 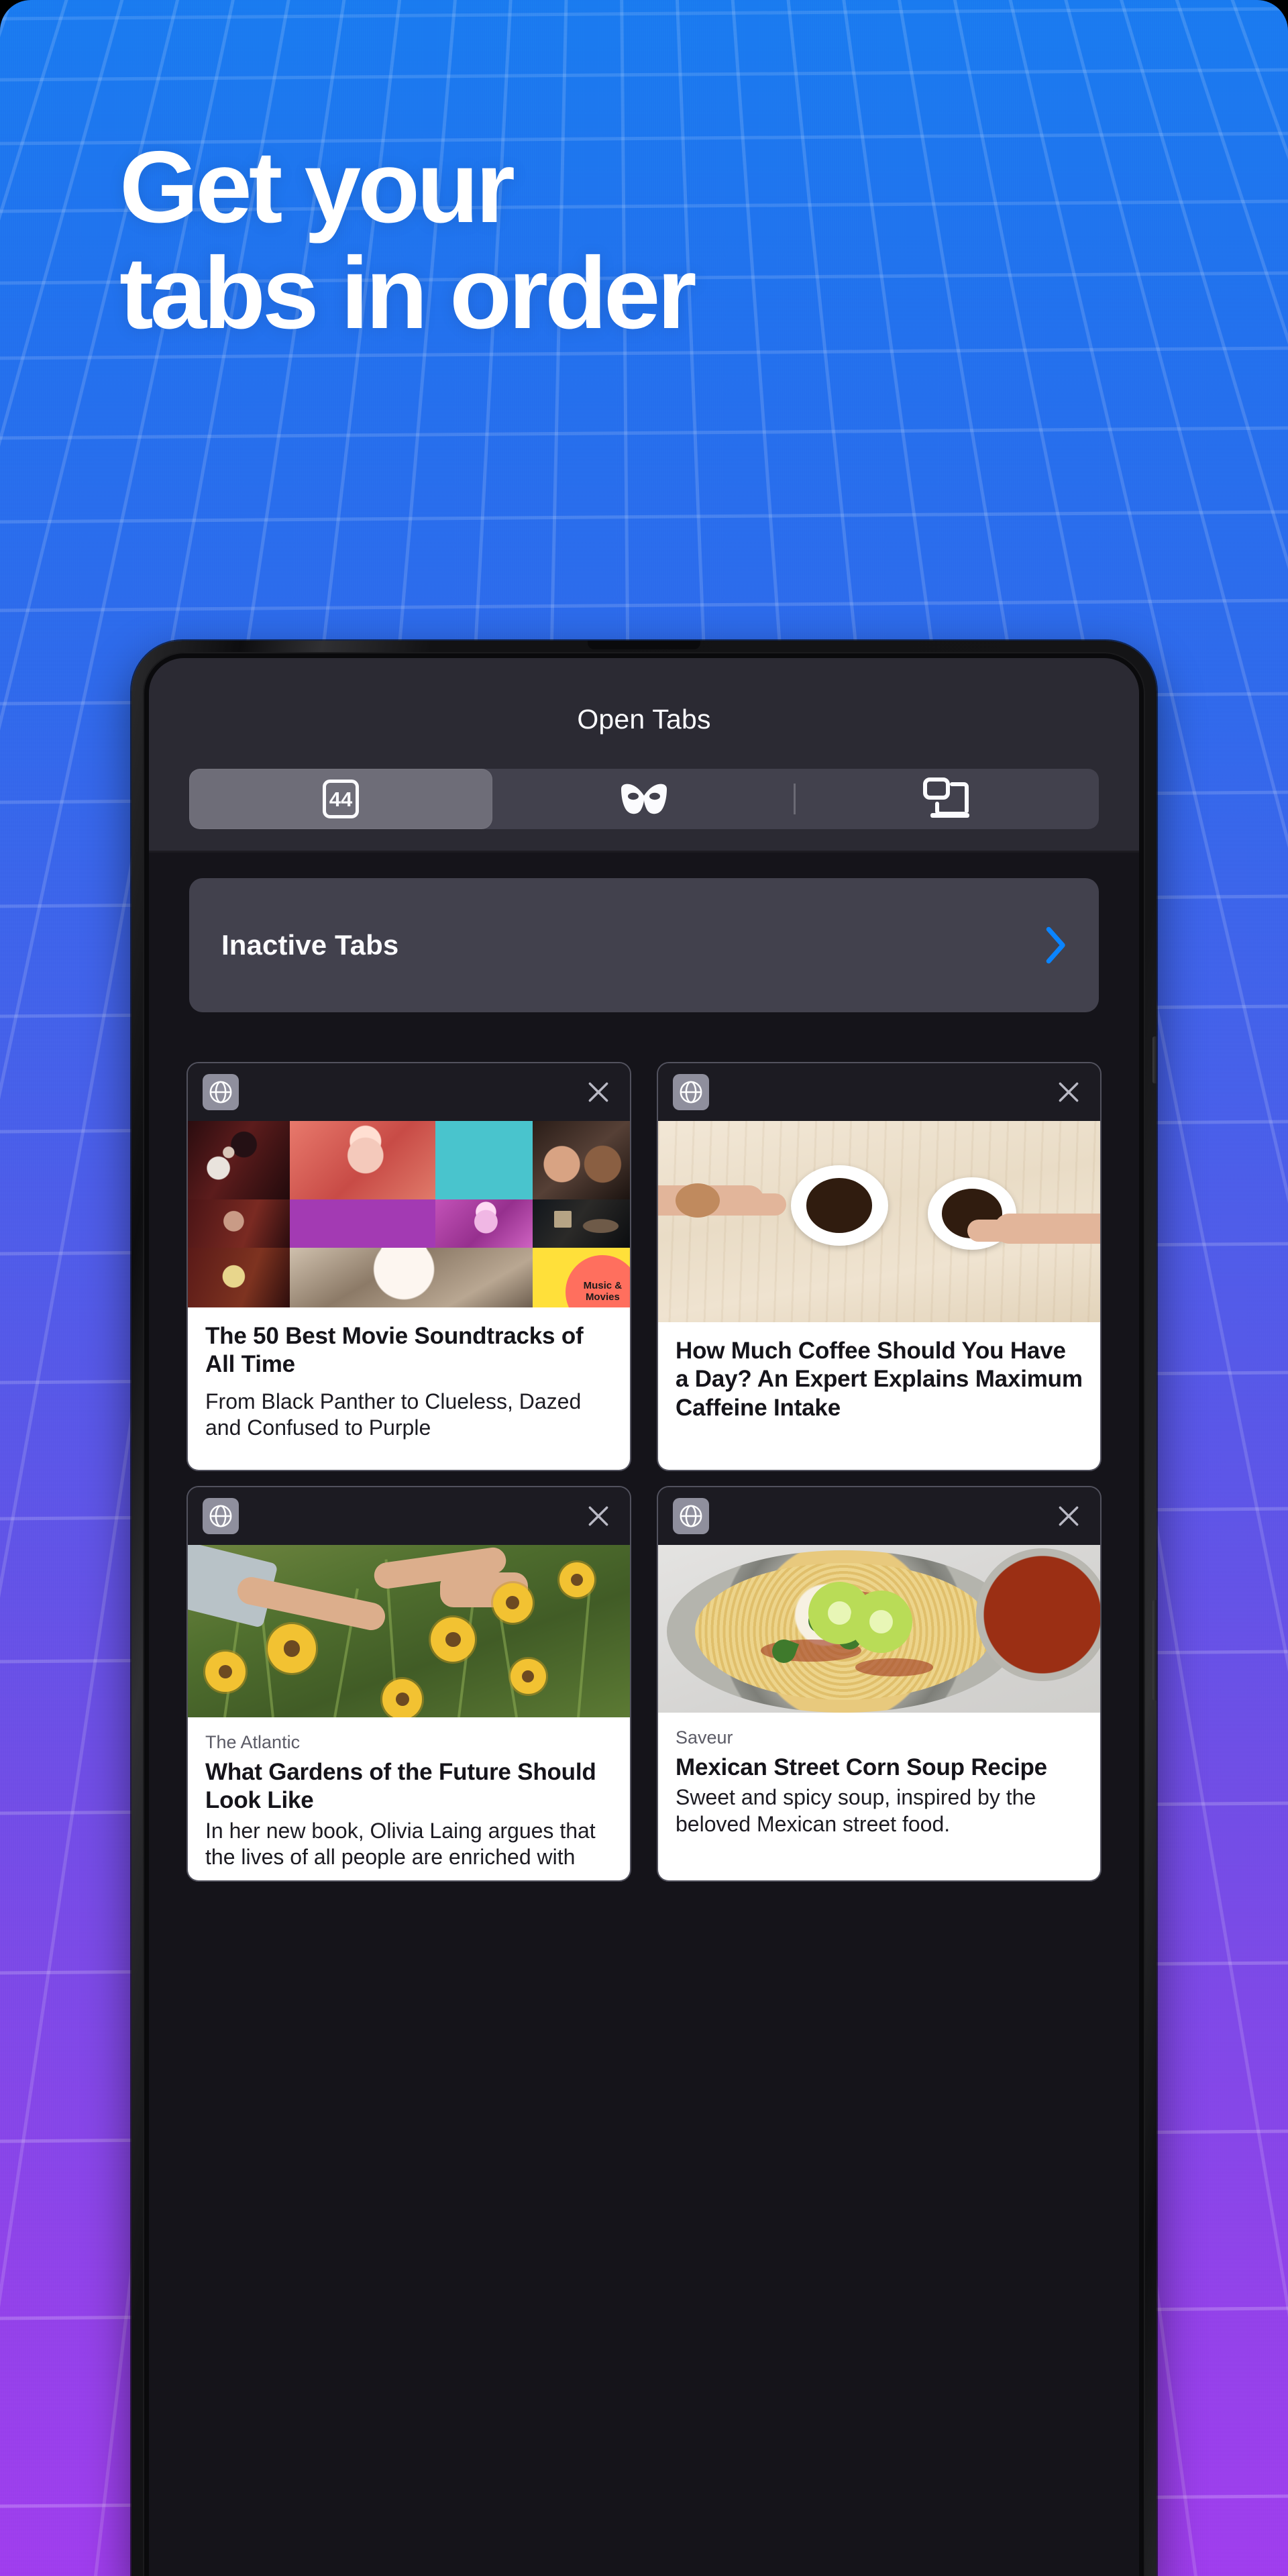 What do you see at coordinates (317, 187) in the screenshot?
I see `headline-line-1: Get your` at bounding box center [317, 187].